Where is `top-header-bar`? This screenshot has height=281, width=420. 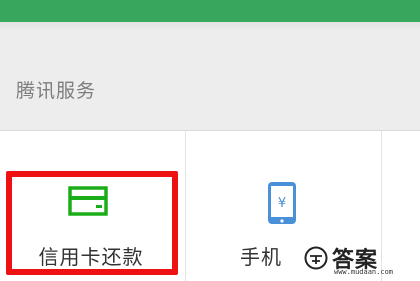
top-header-bar is located at coordinates (210, 11).